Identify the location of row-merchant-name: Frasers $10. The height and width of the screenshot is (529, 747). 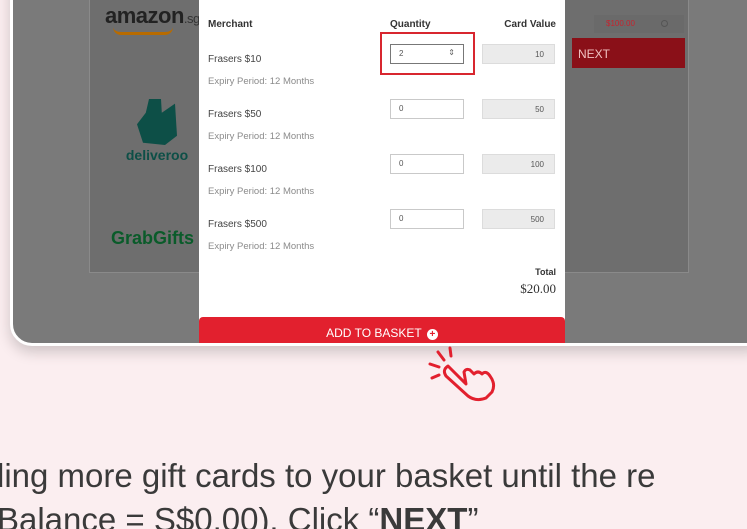
(235, 59).